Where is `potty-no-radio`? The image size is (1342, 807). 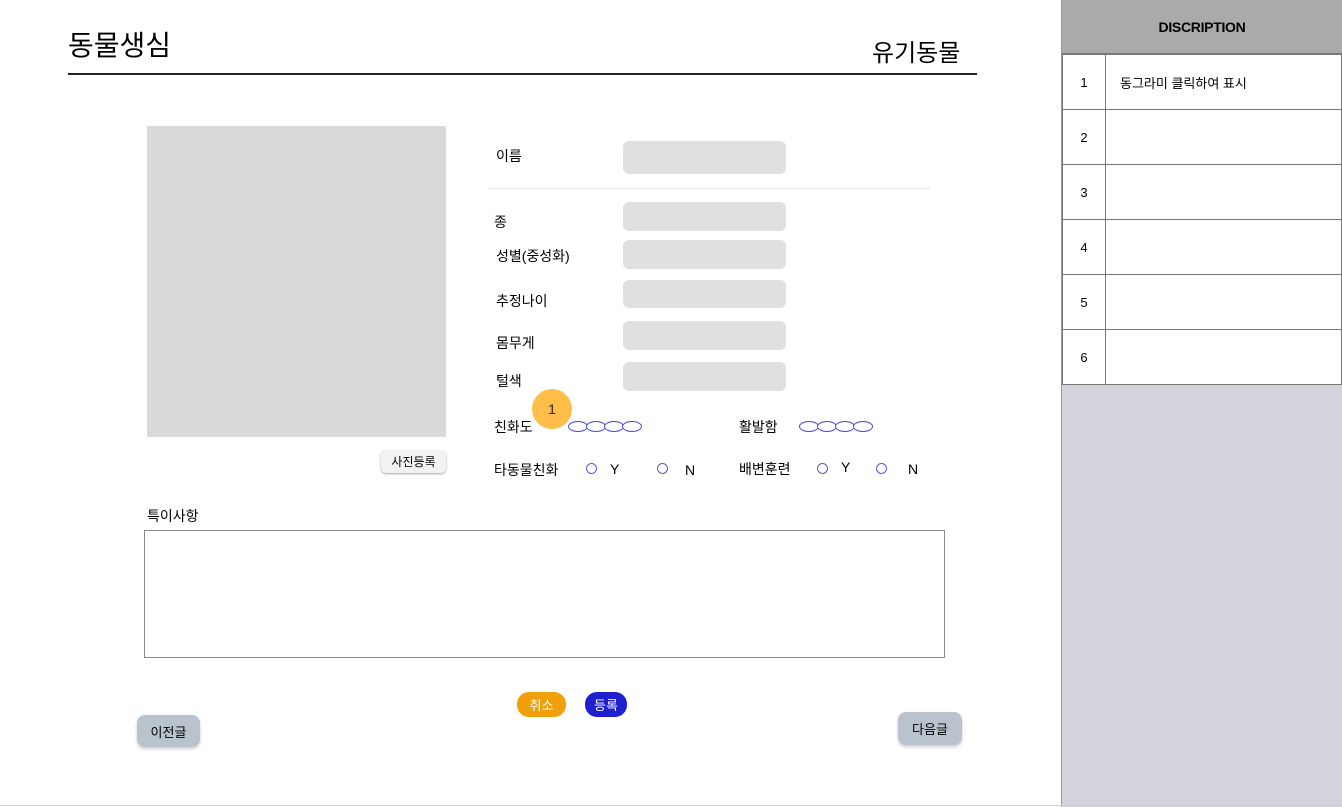
potty-no-radio is located at coordinates (881, 468).